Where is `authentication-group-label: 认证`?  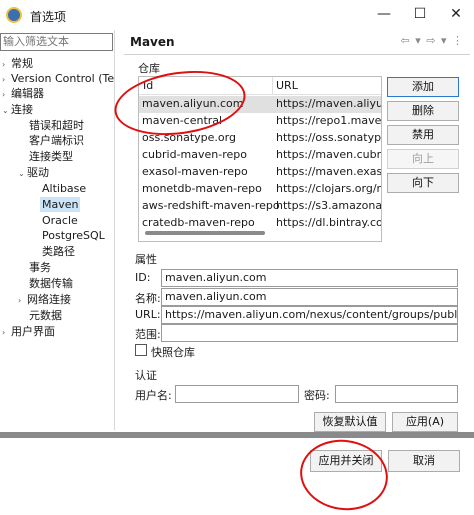
authentication-group-label: 认证 is located at coordinates (146, 375).